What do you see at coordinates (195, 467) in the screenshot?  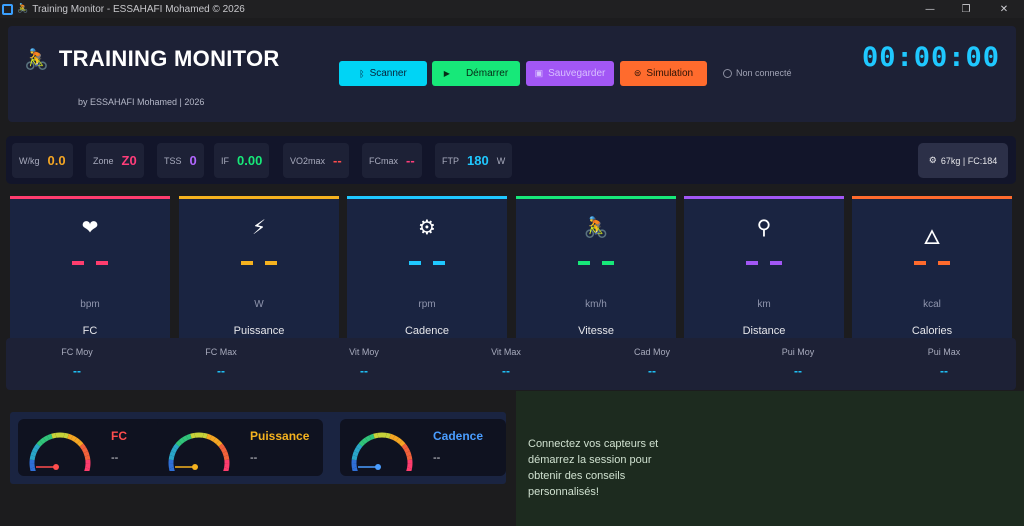 I see `gauge-level-marker` at bounding box center [195, 467].